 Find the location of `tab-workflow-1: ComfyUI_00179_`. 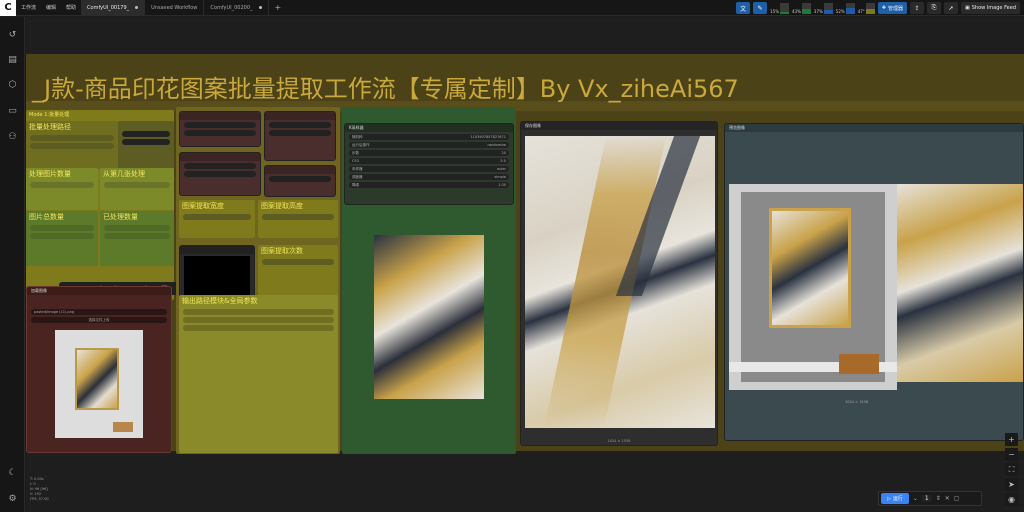

tab-workflow-1: ComfyUI_00179_ is located at coordinates (113, 8).